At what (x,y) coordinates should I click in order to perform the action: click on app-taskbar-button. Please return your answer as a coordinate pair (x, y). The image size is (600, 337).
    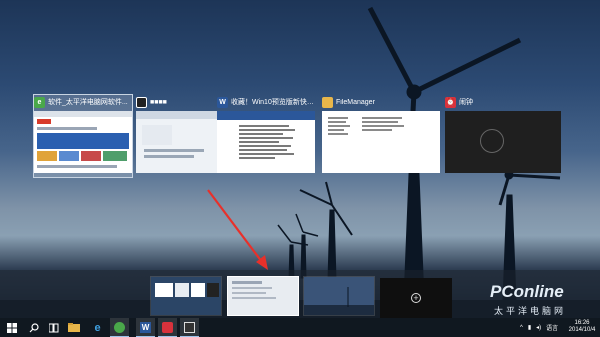
    Looking at the image, I should click on (189, 327).